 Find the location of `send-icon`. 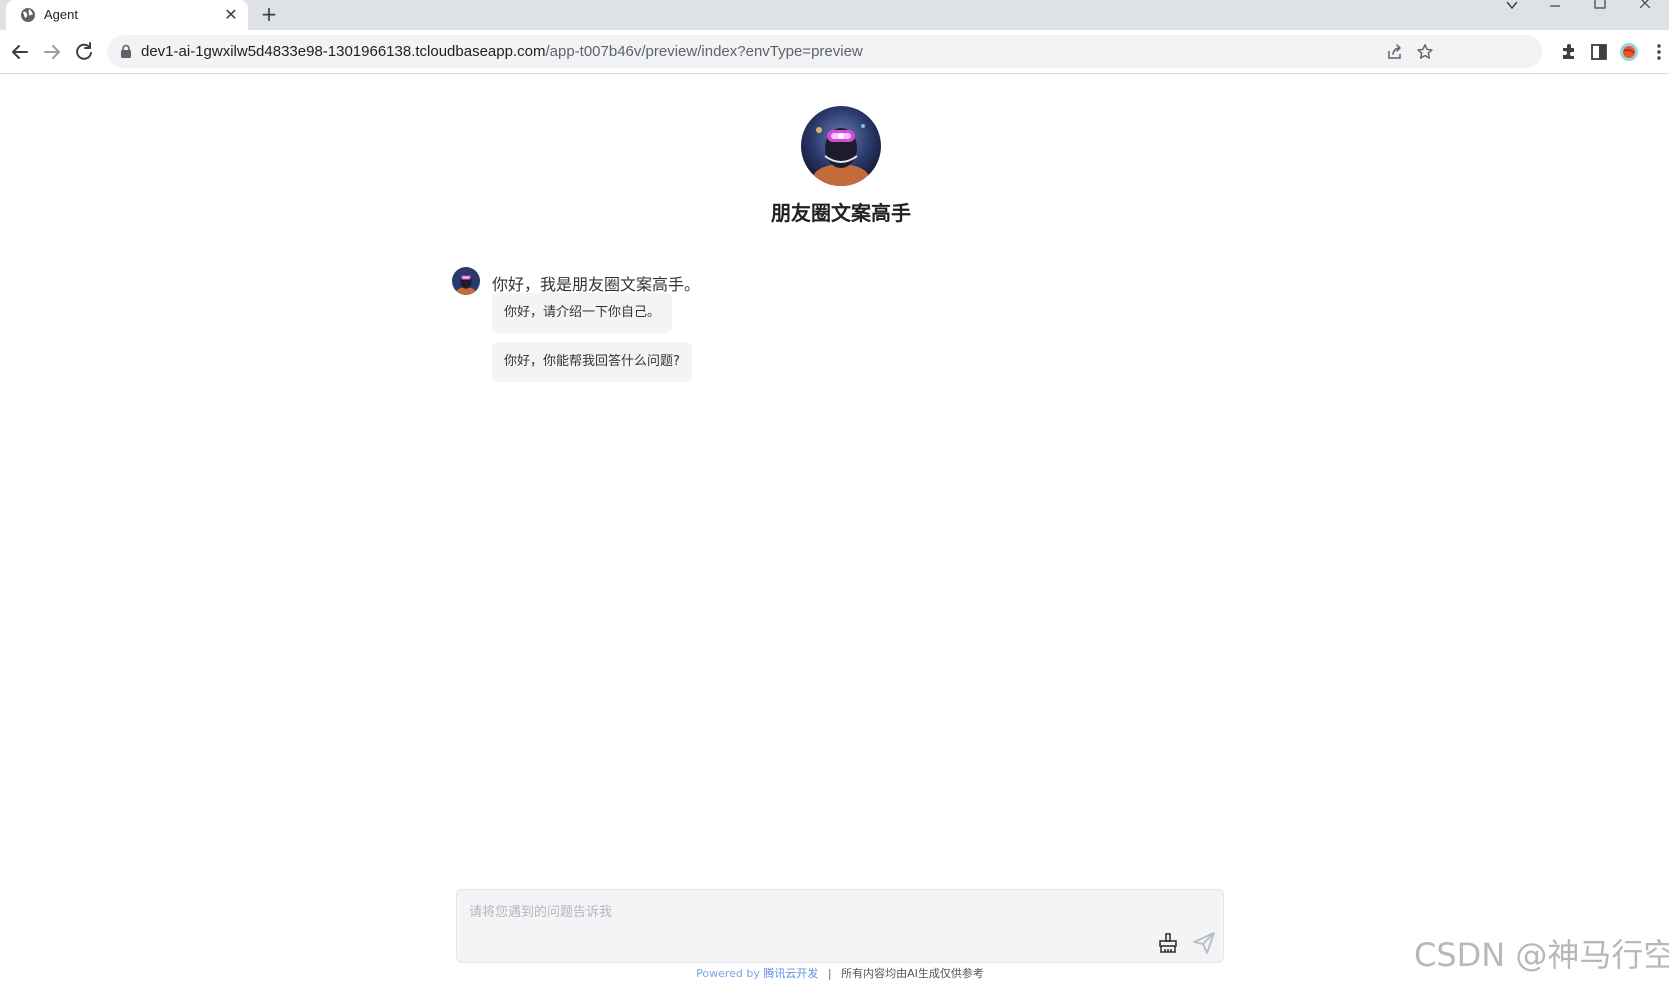

send-icon is located at coordinates (1204, 943).